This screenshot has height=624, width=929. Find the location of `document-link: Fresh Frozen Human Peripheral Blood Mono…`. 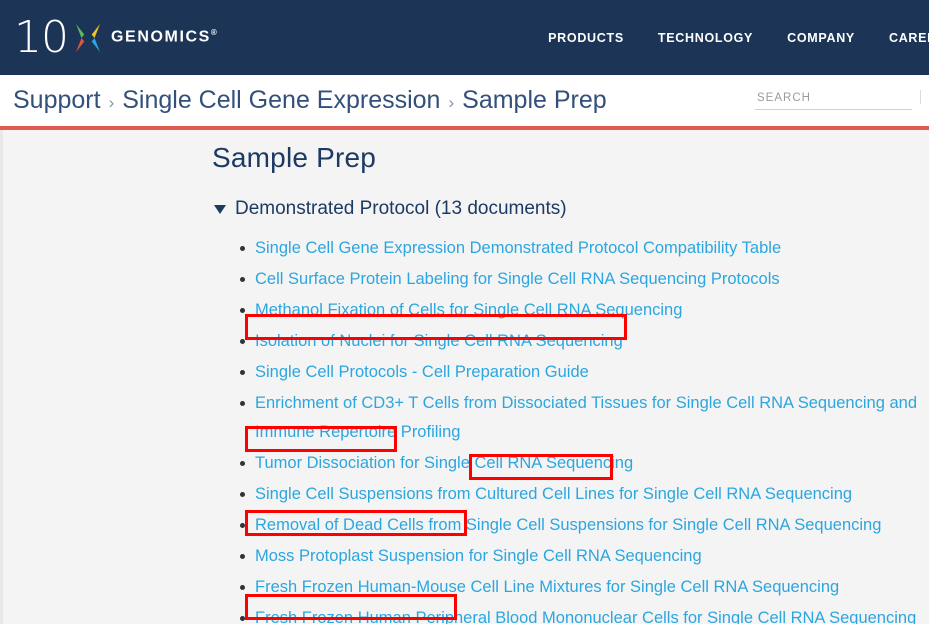

document-link: Fresh Frozen Human Peripheral Blood Mono… is located at coordinates (585, 616).